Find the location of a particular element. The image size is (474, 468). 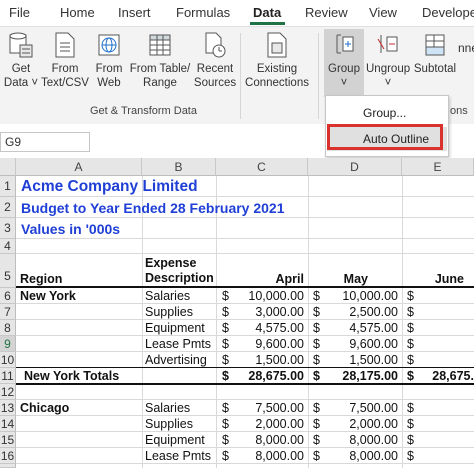

value-may: 10,000.00 is located at coordinates (361, 296).